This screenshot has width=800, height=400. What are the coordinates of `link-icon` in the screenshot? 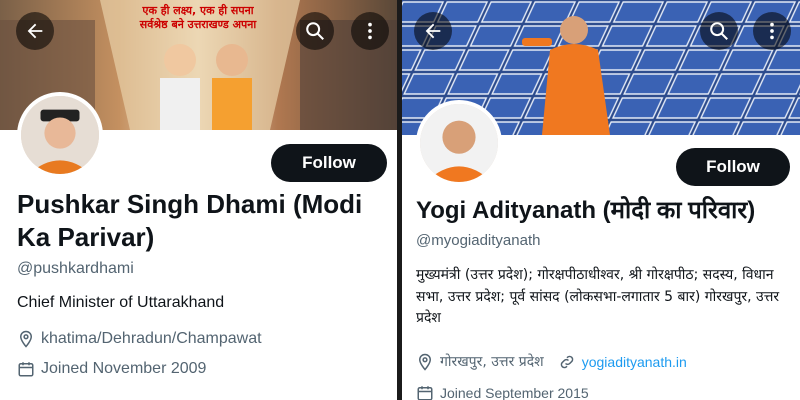 It's located at (566, 361).